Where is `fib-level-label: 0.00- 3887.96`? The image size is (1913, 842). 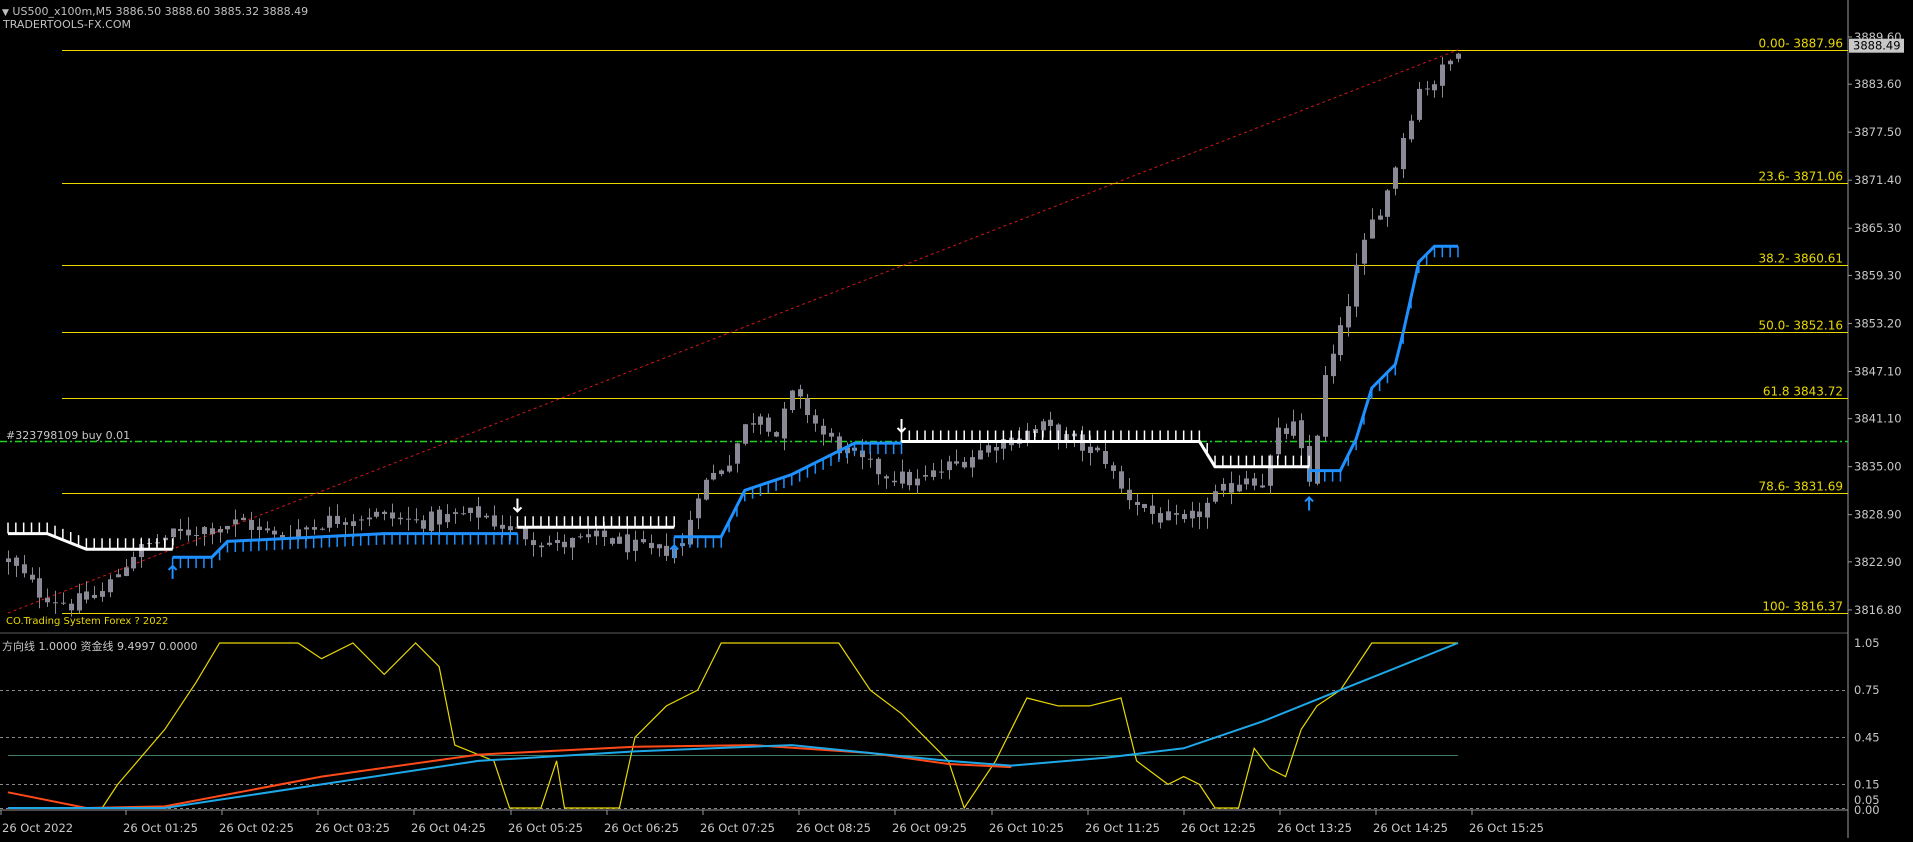 fib-level-label: 0.00- 3887.96 is located at coordinates (1801, 44).